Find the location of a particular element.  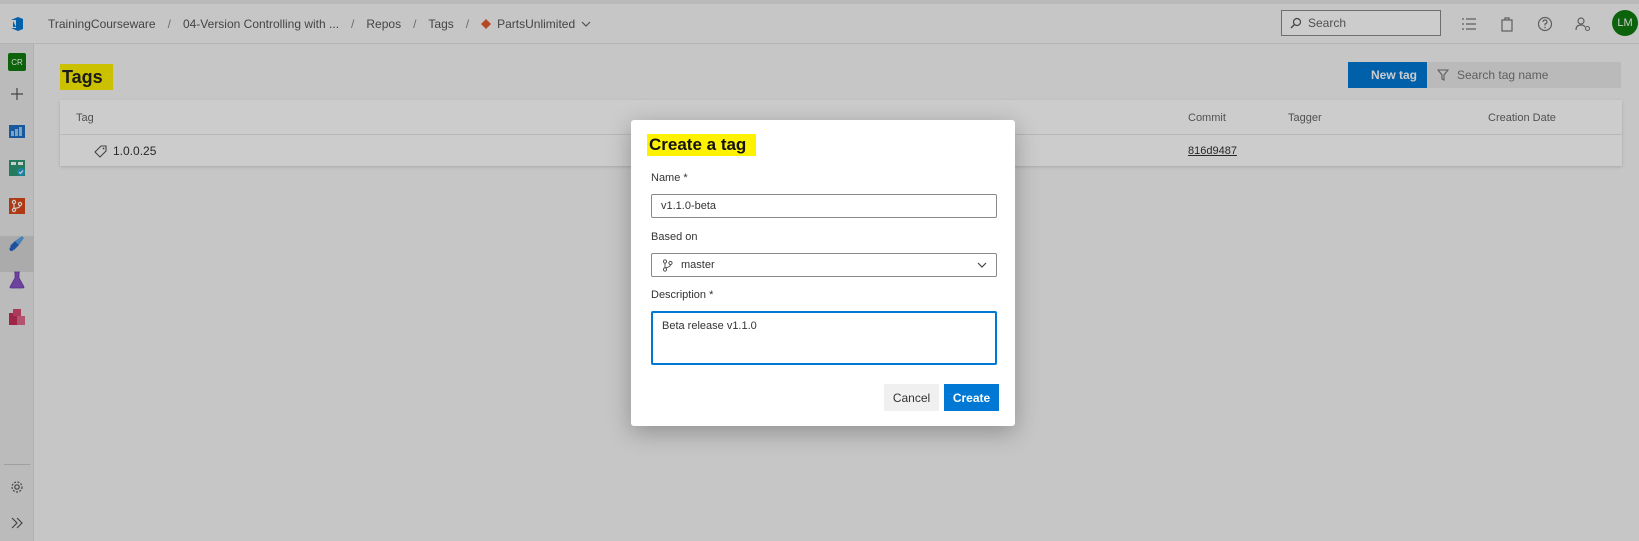

chevron-down-icon is located at coordinates (982, 265).